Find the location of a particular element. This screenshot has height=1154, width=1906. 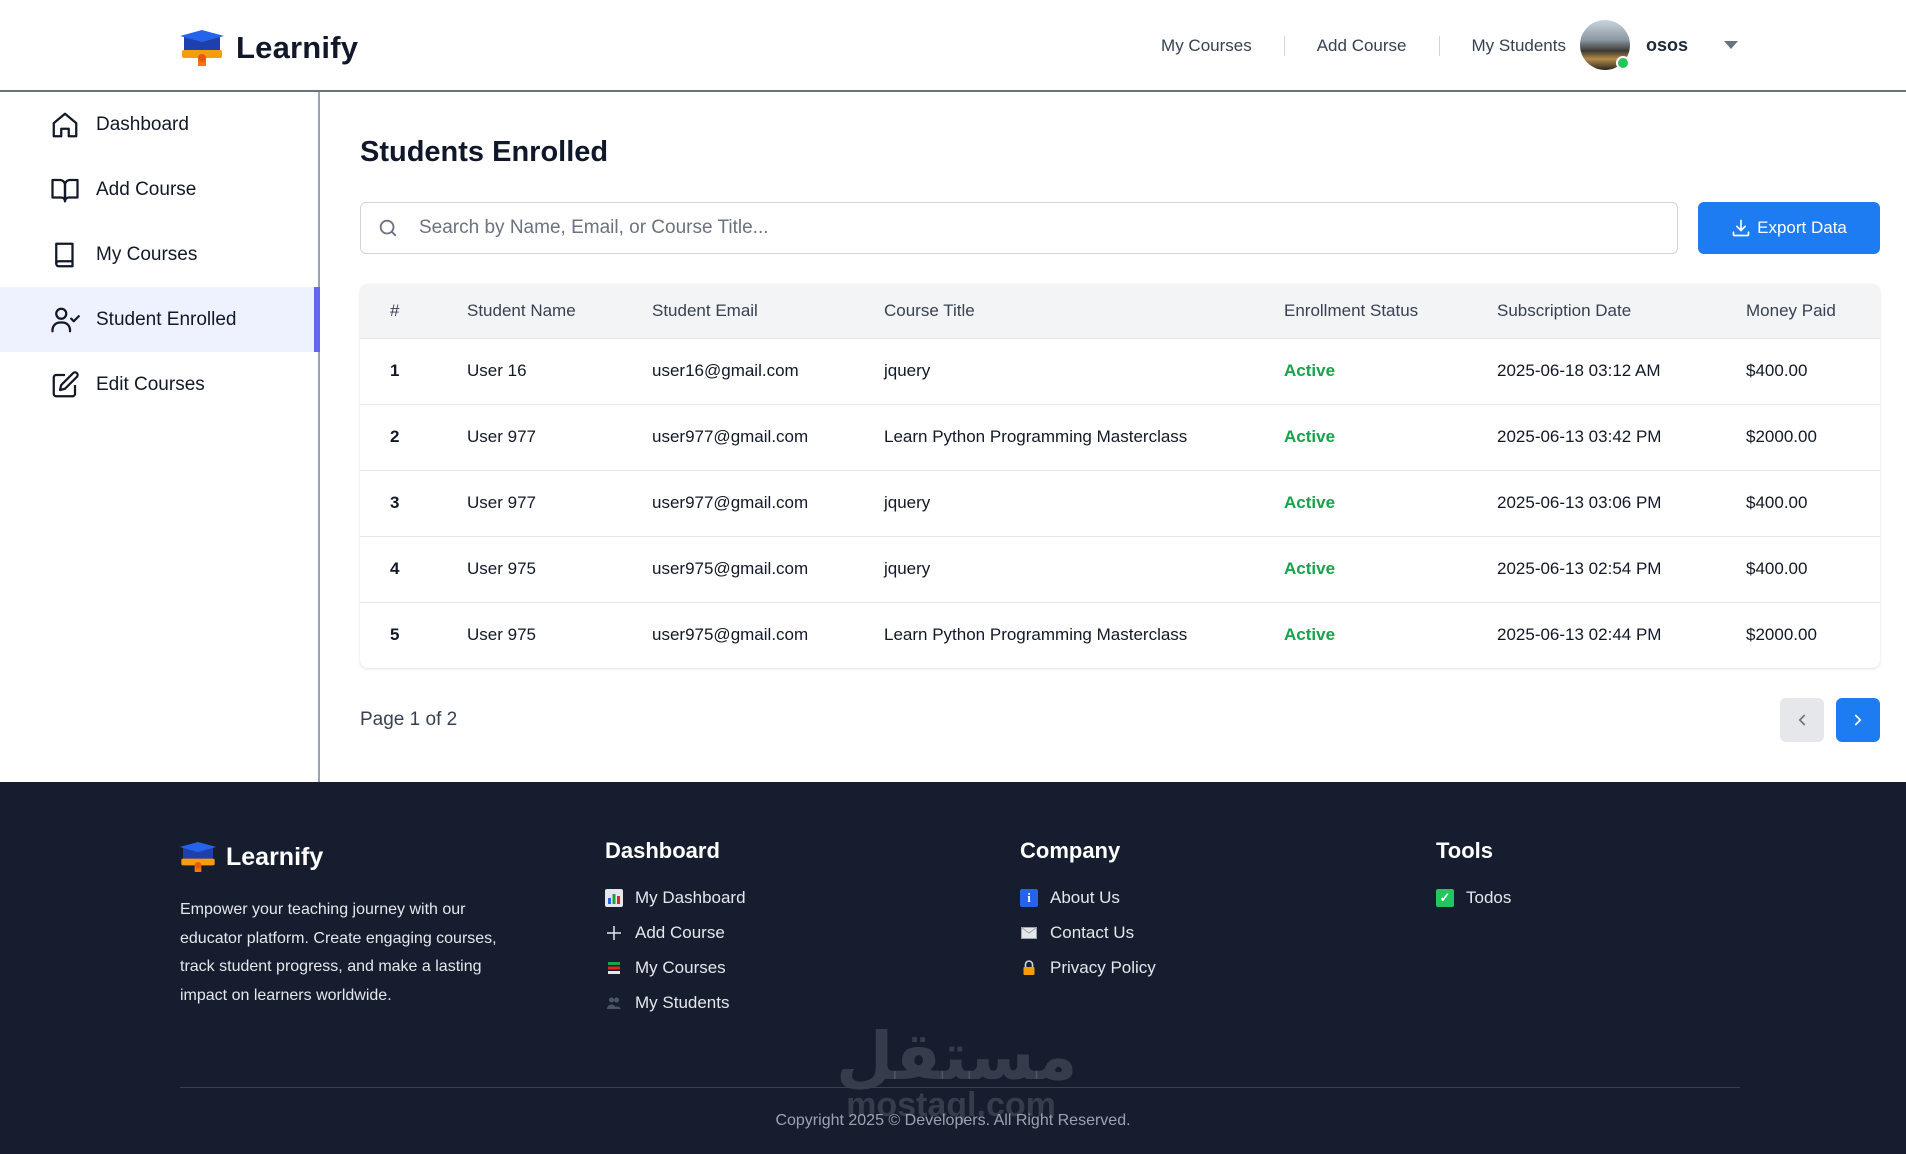

column-header-student-name: Student Name is located at coordinates (521, 310).